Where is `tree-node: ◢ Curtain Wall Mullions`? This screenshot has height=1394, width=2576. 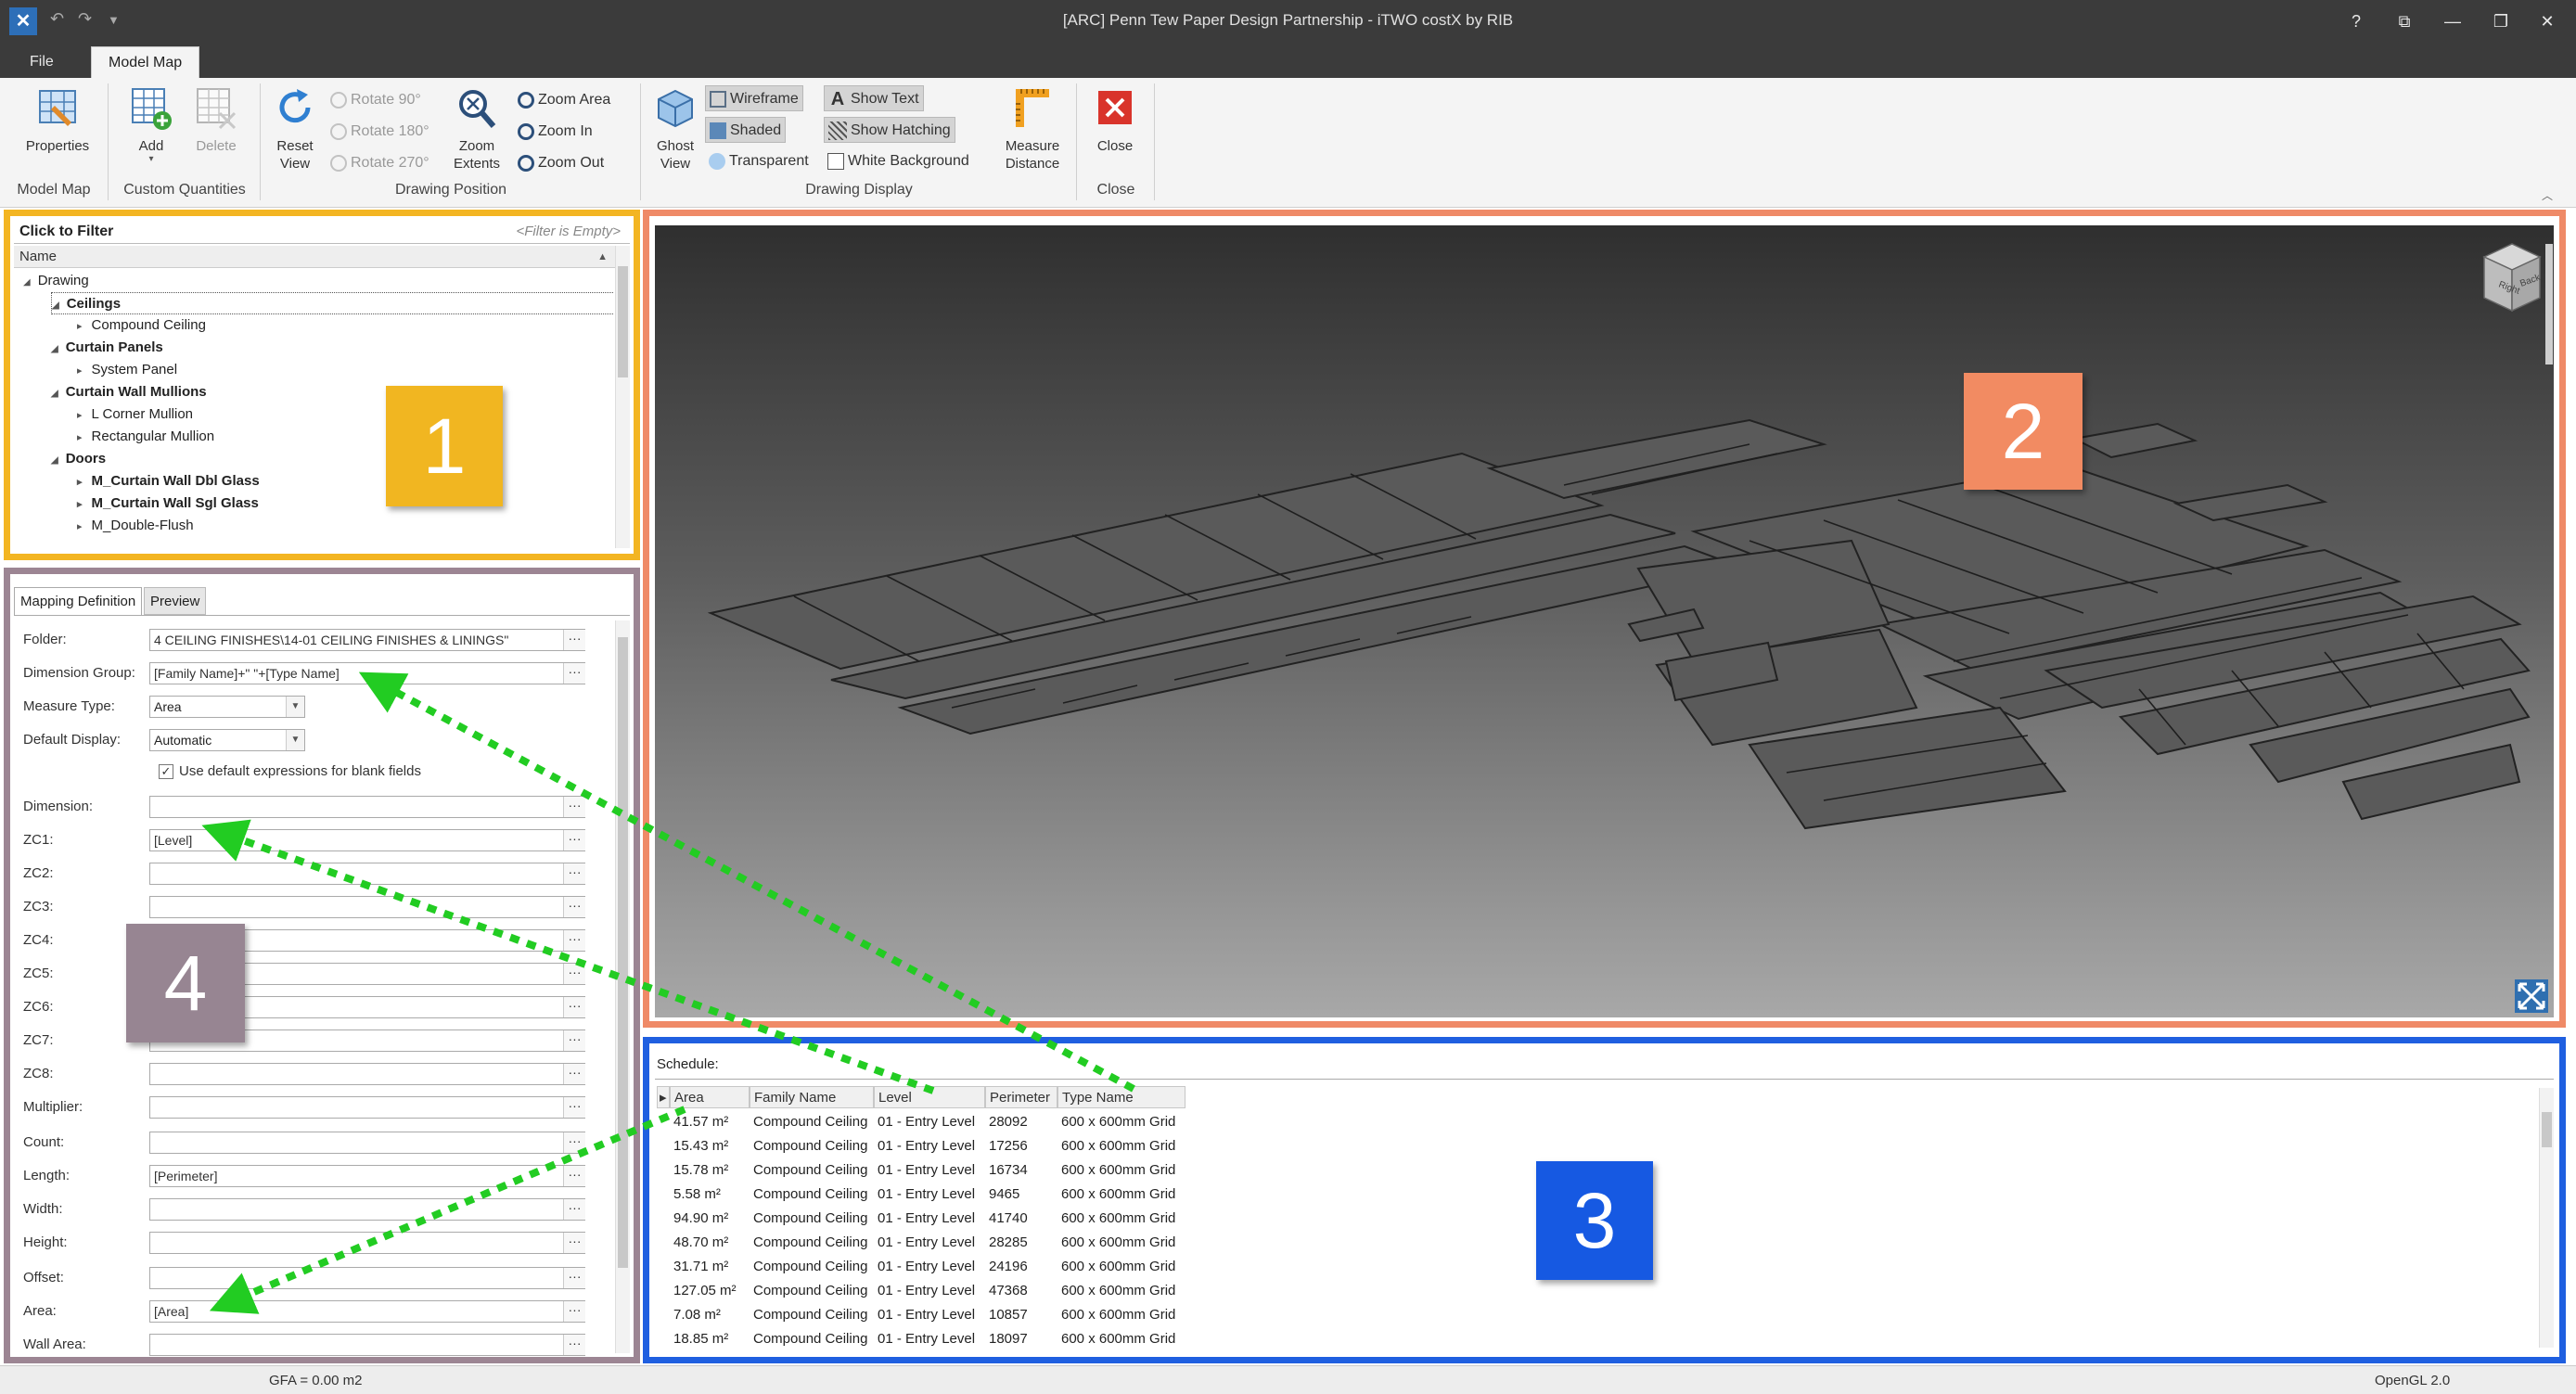
tree-node: ◢ Curtain Wall Mullions is located at coordinates (129, 392).